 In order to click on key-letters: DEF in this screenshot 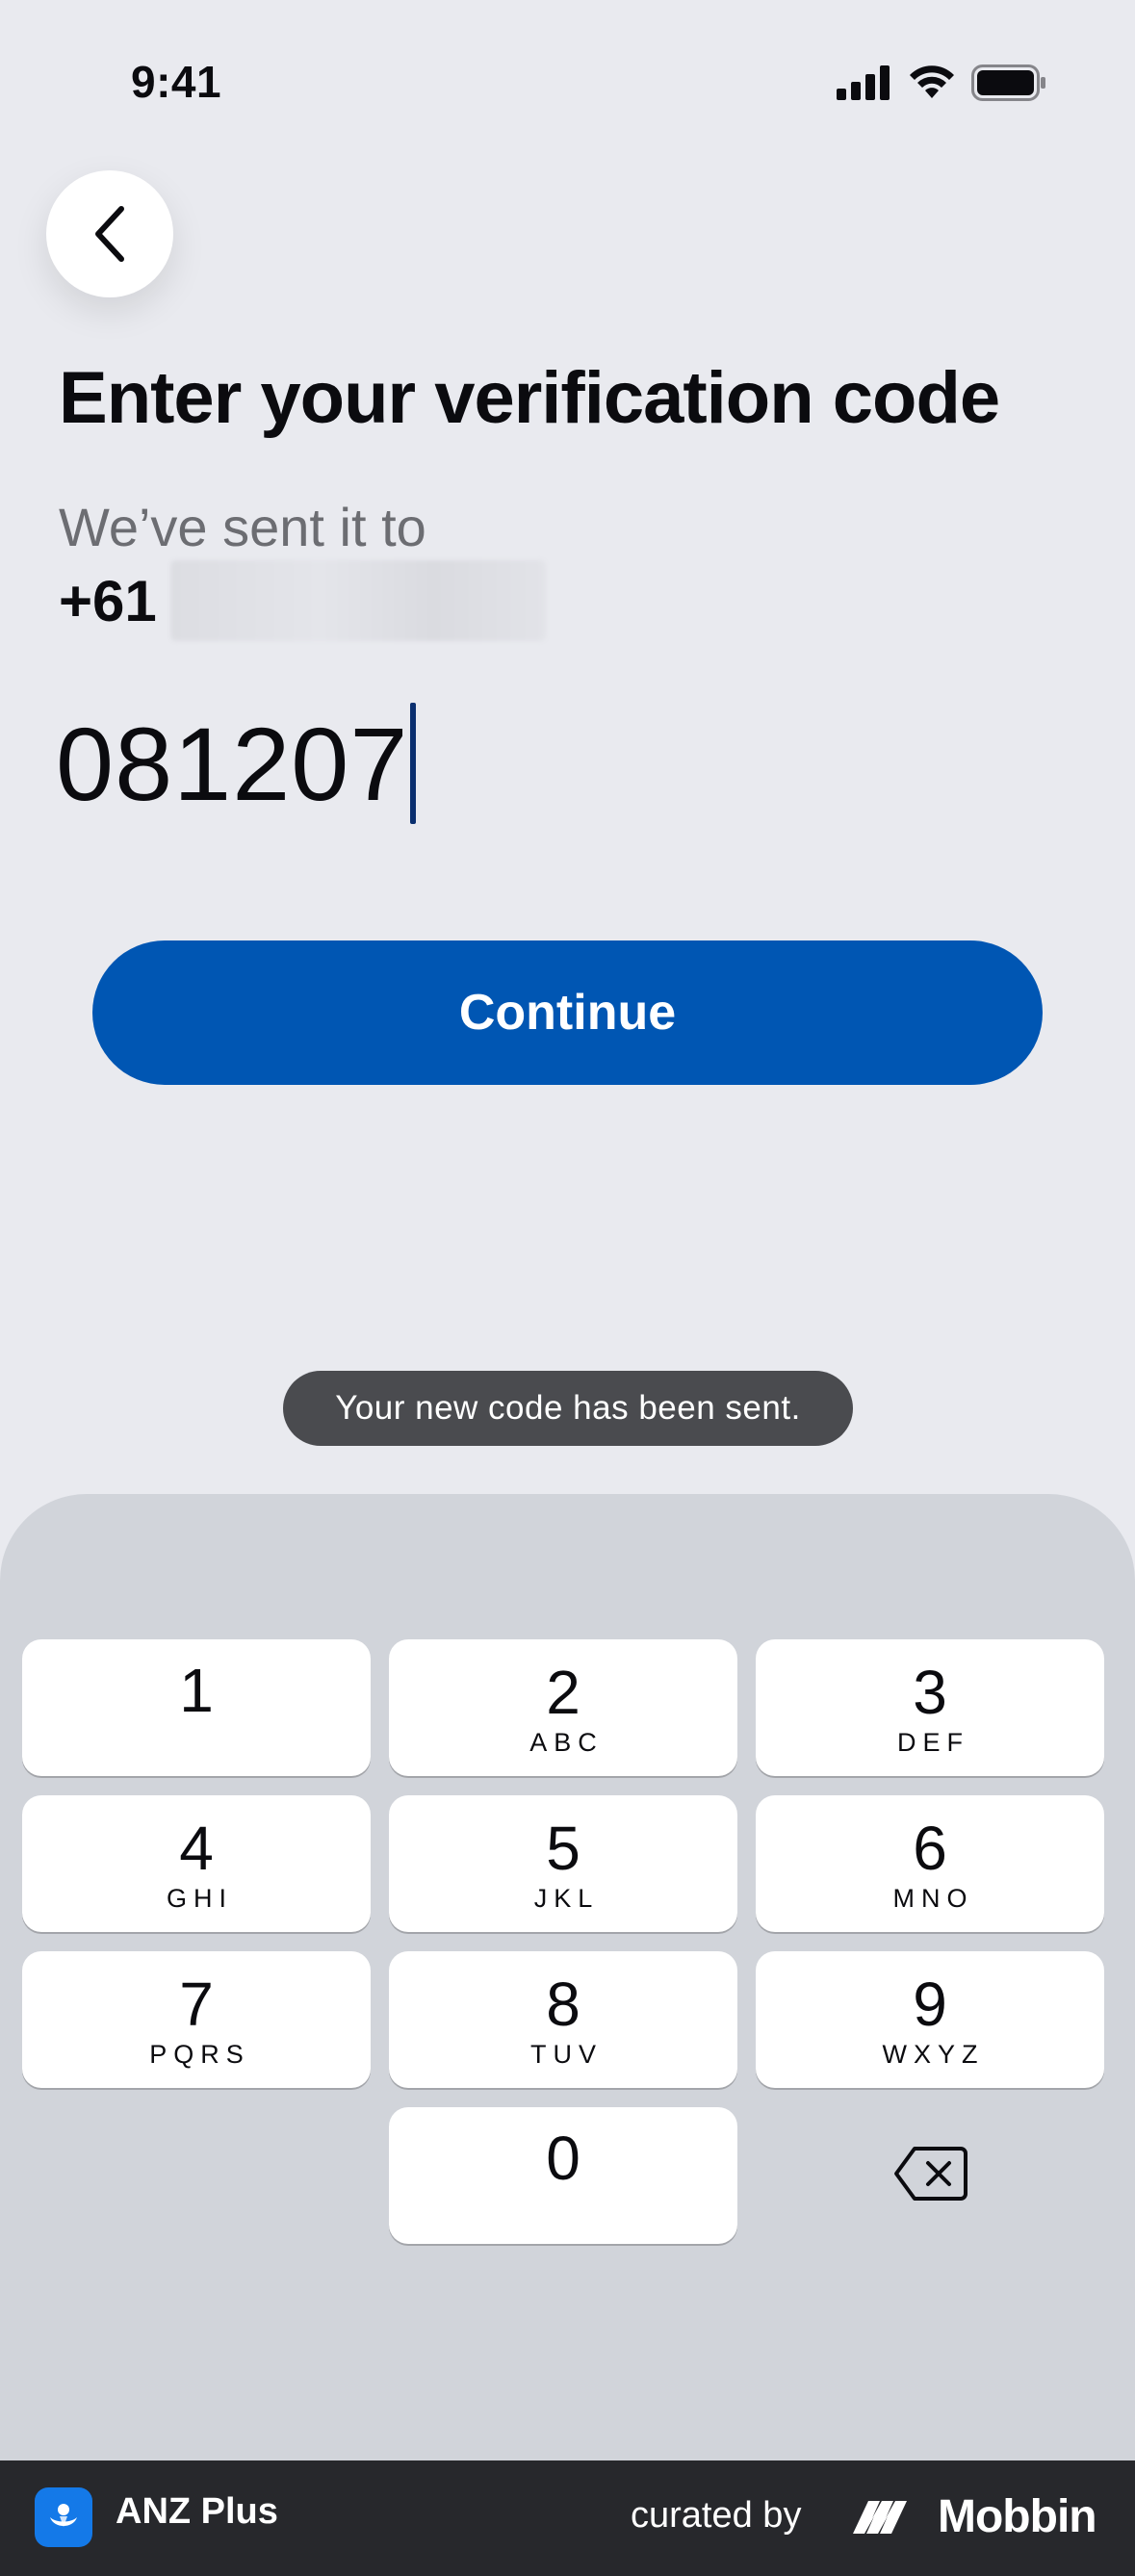, I will do `click(933, 1742)`.